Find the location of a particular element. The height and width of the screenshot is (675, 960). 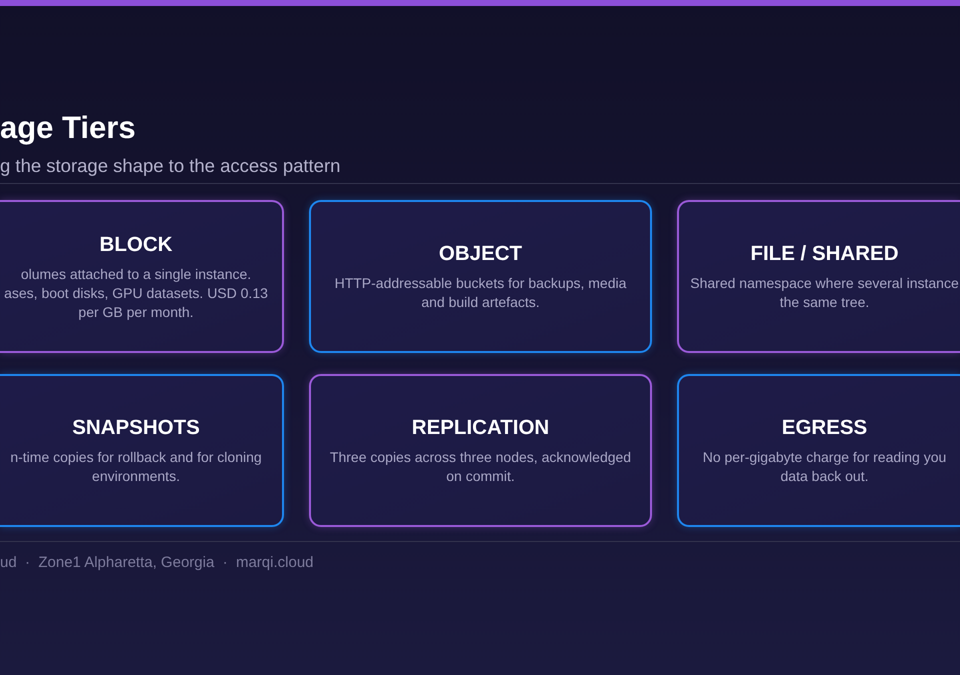

card-description-line: HTTP-addressable buckets for backups, media is located at coordinates (480, 283).